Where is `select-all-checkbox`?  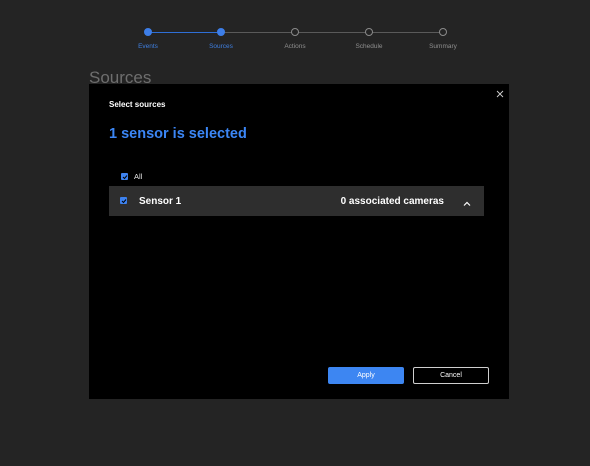 select-all-checkbox is located at coordinates (124, 176).